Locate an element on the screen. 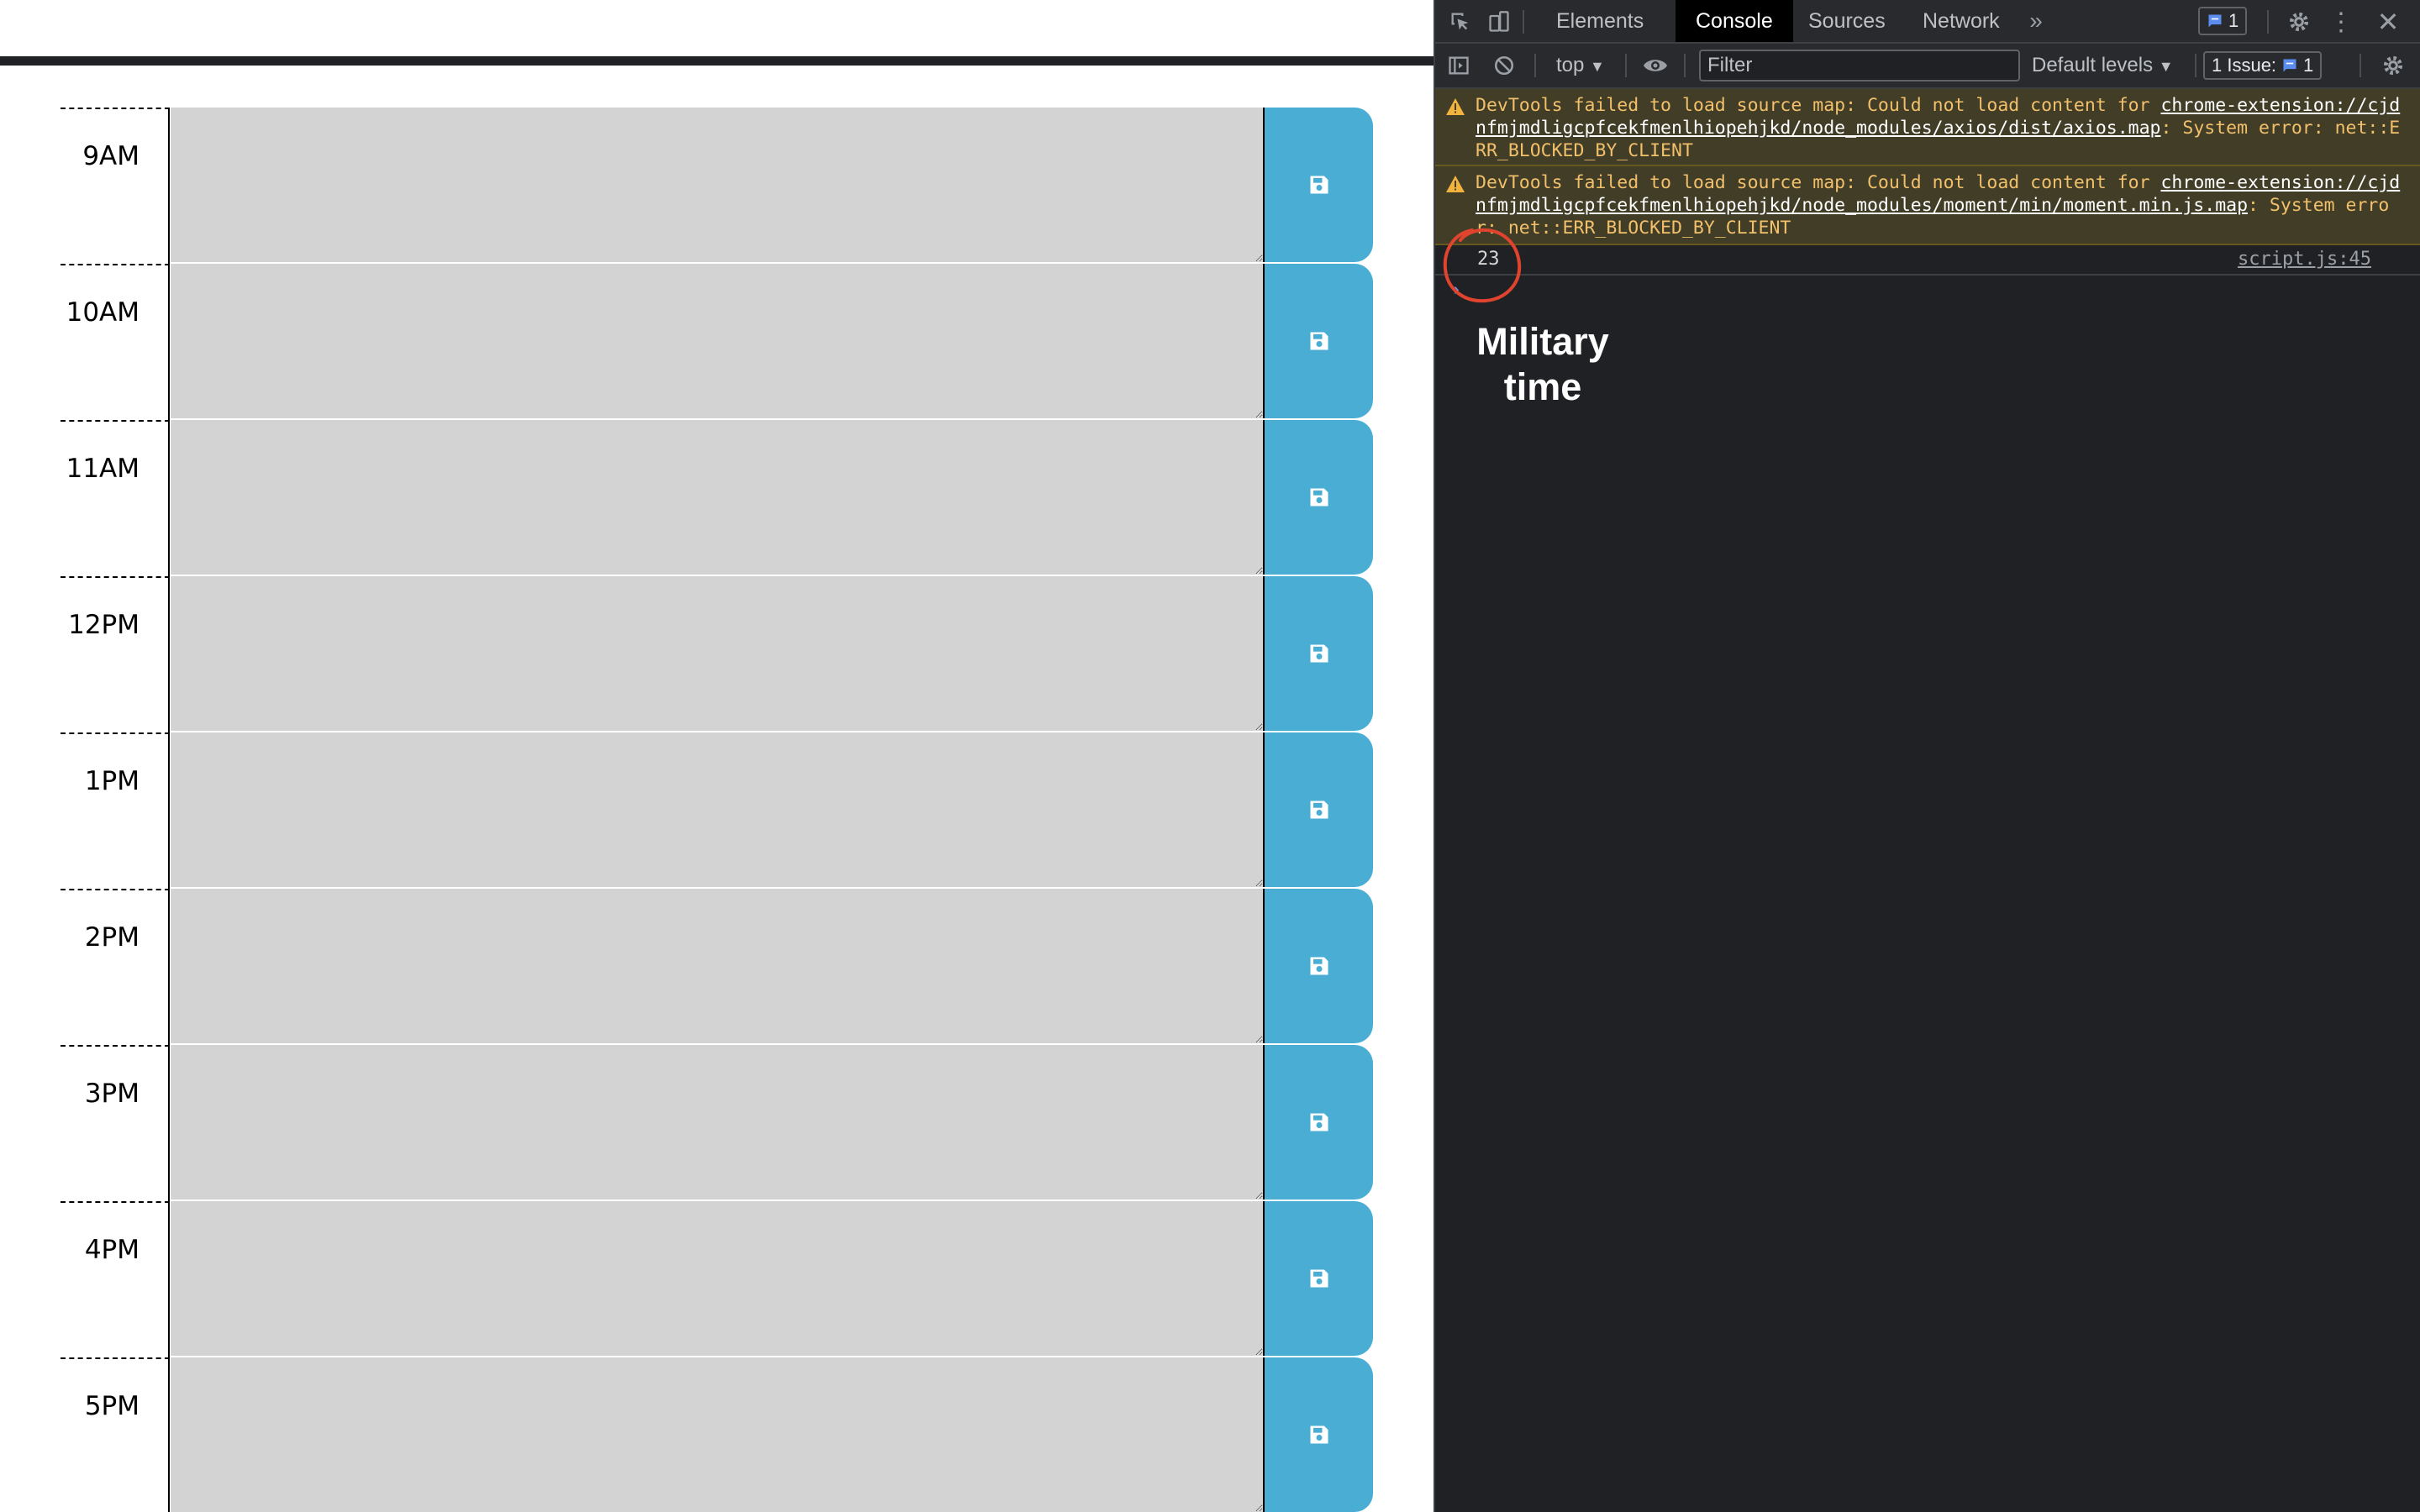  time-block-row: 2PM is located at coordinates (717, 967).